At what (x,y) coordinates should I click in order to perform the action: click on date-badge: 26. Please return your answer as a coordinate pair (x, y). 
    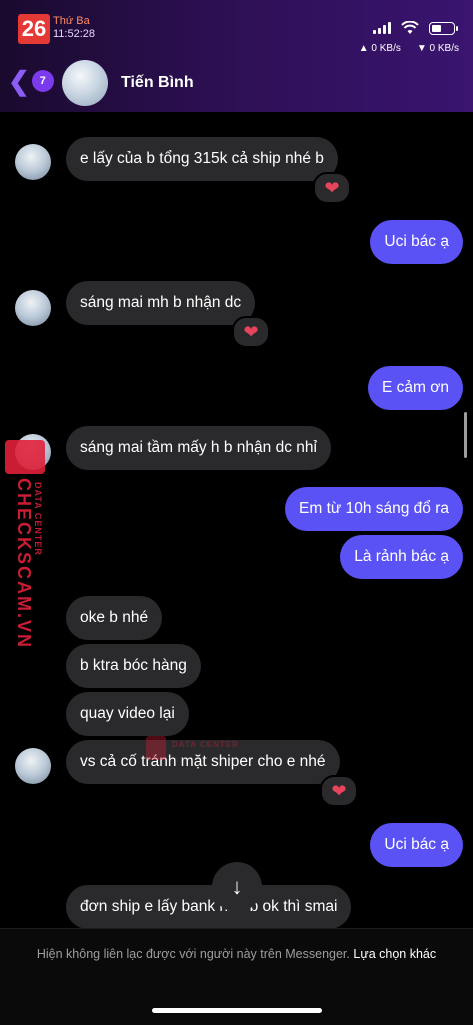
    Looking at the image, I should click on (34, 29).